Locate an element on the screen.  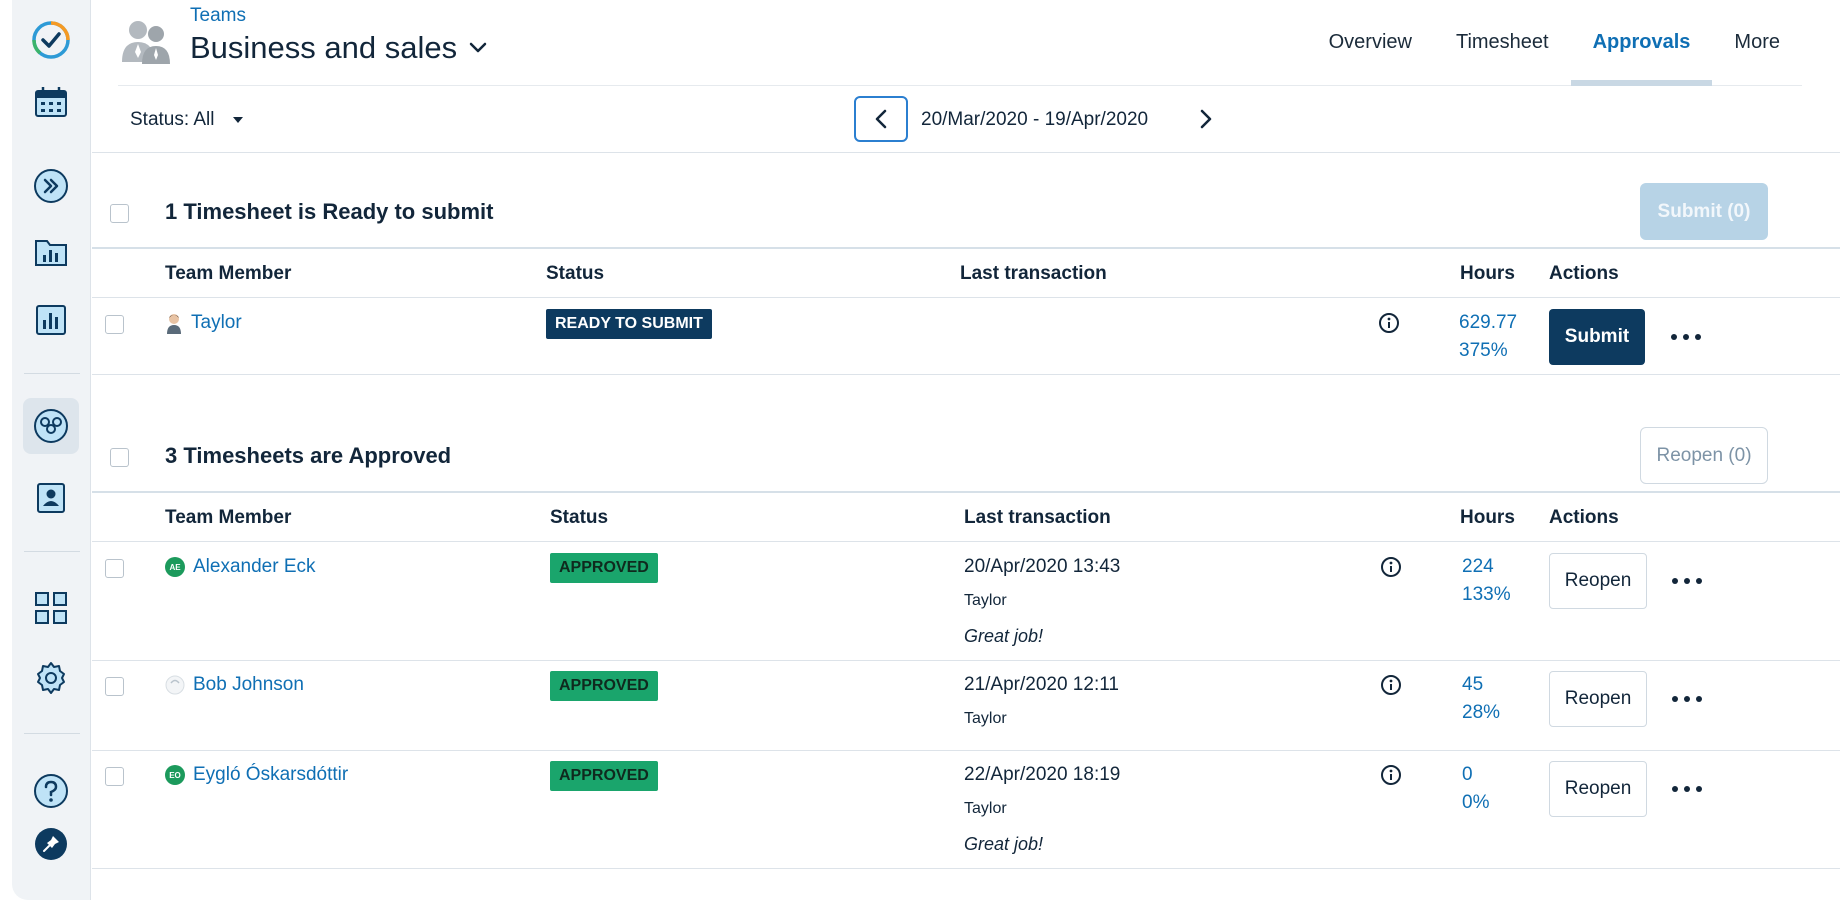
member-name: Eygló Óskarsdóttir is located at coordinates (271, 774).